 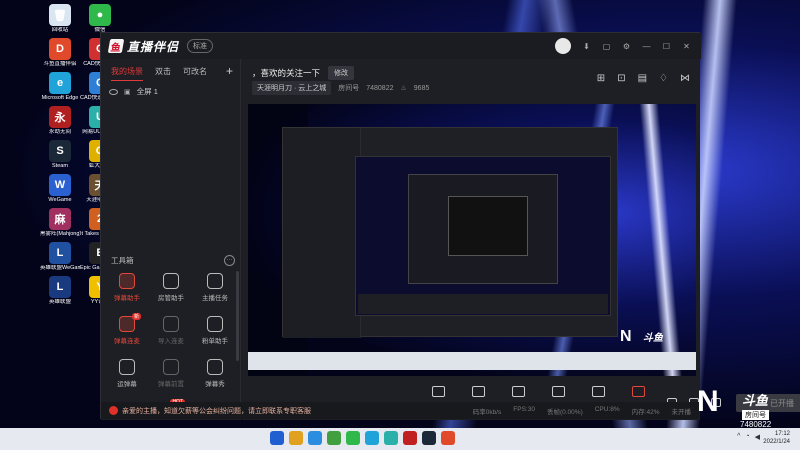 What do you see at coordinates (60, 268) in the screenshot?
I see `desktop-icon-label: 英雄联盟WeGame版` at bounding box center [60, 268].